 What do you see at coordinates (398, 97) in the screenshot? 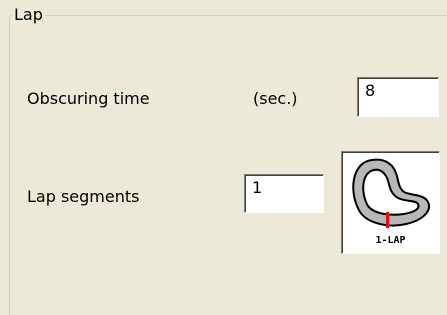
I see `obscuring-time-input: 8` at bounding box center [398, 97].